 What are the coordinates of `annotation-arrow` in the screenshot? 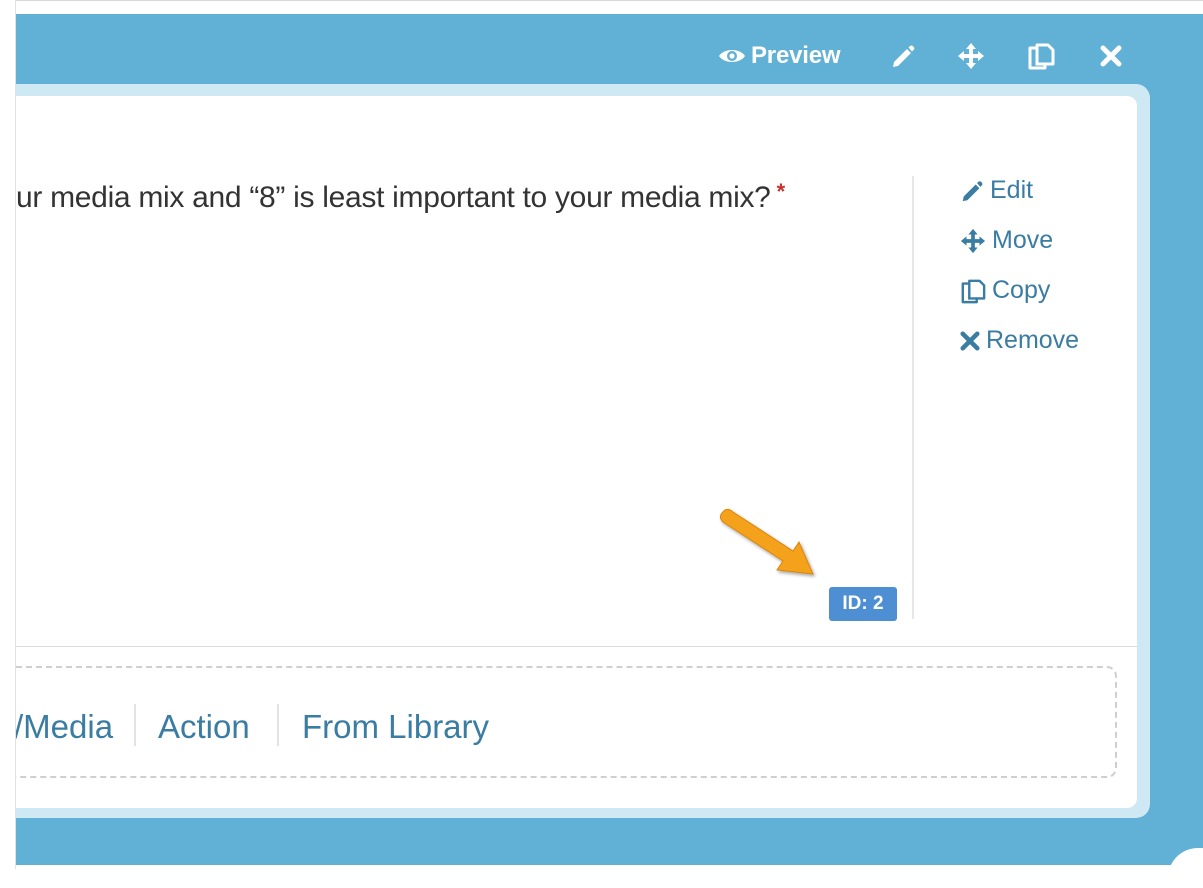 It's located at (766, 542).